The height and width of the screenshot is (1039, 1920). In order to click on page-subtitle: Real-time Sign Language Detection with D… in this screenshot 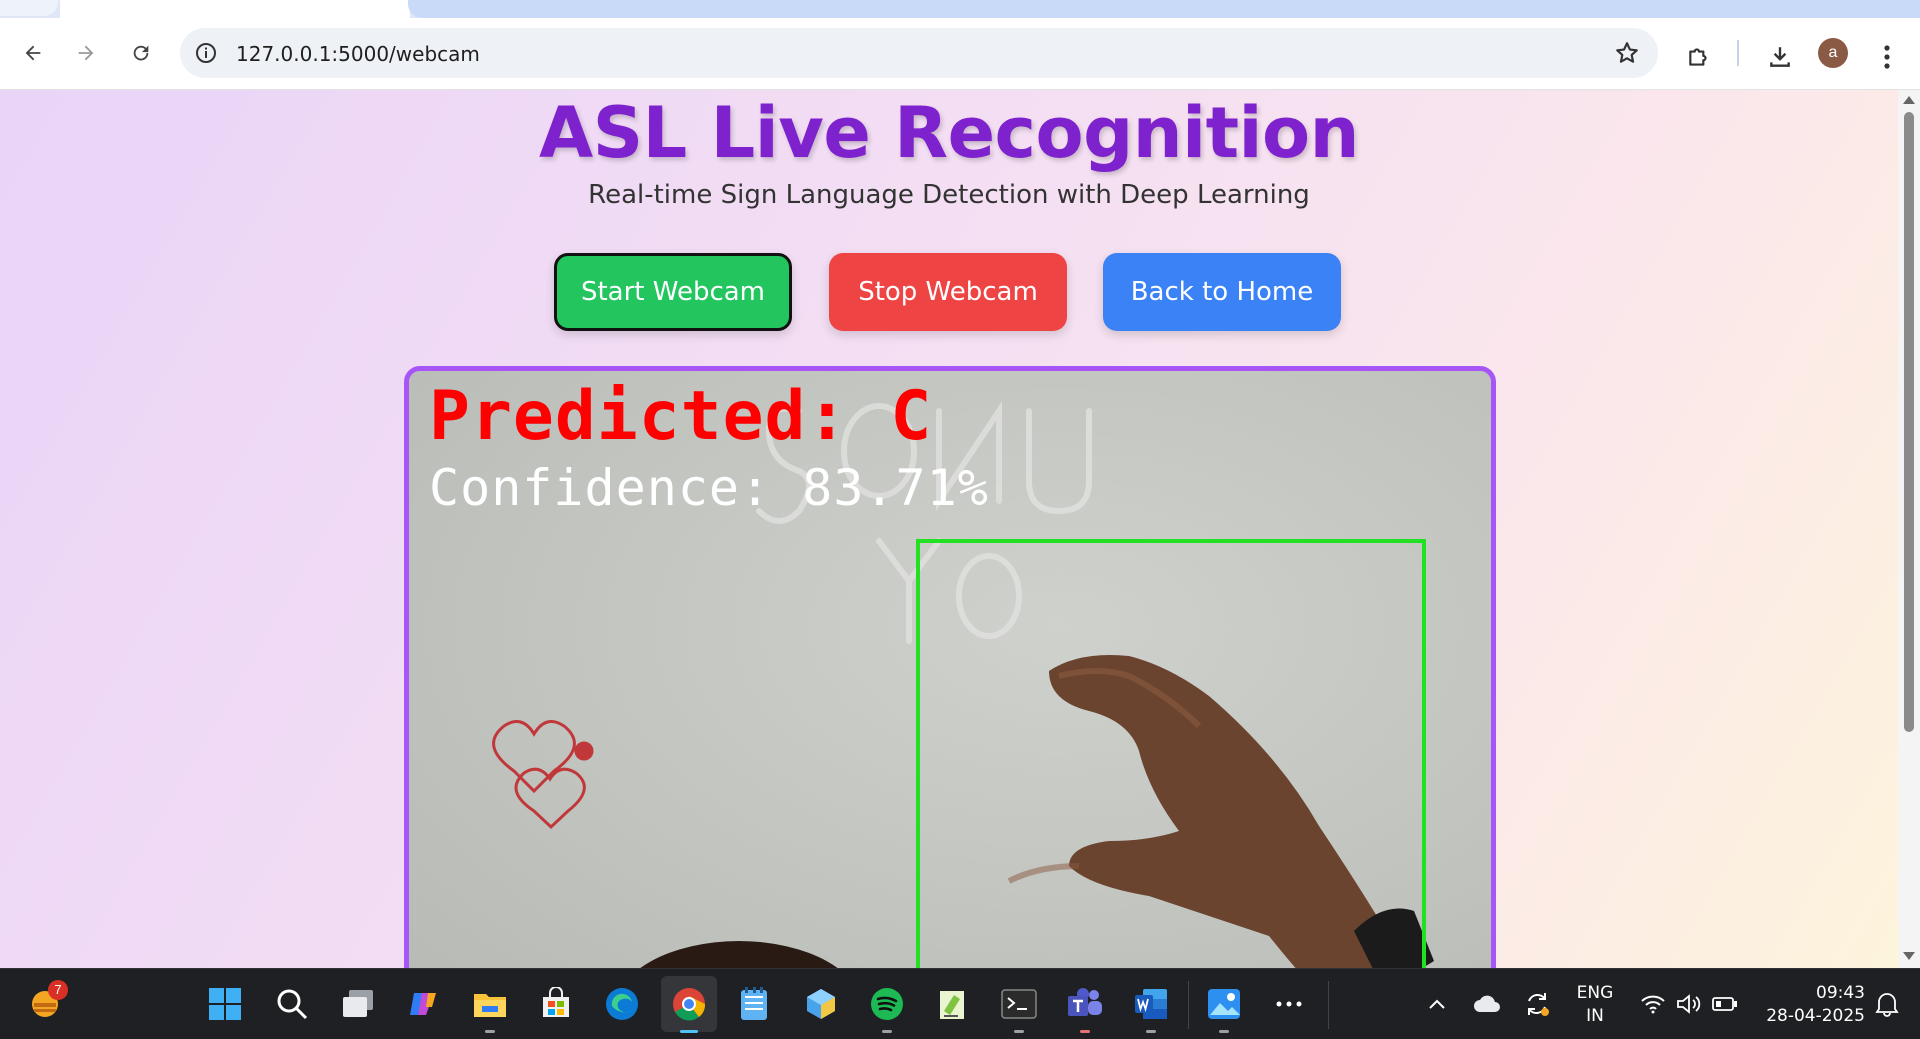, I will do `click(949, 195)`.